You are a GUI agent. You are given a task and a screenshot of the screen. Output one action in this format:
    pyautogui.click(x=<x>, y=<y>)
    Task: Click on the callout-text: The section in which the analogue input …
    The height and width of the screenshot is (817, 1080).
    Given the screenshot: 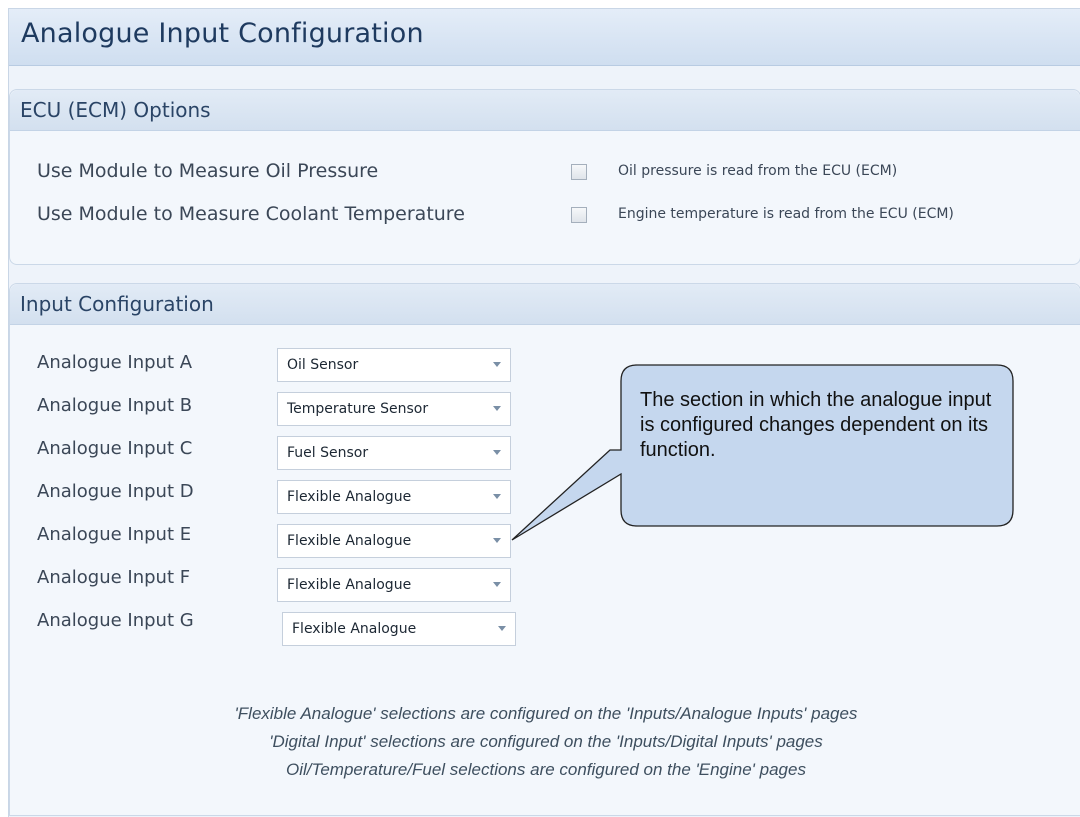 What is the action you would take?
    pyautogui.click(x=816, y=425)
    